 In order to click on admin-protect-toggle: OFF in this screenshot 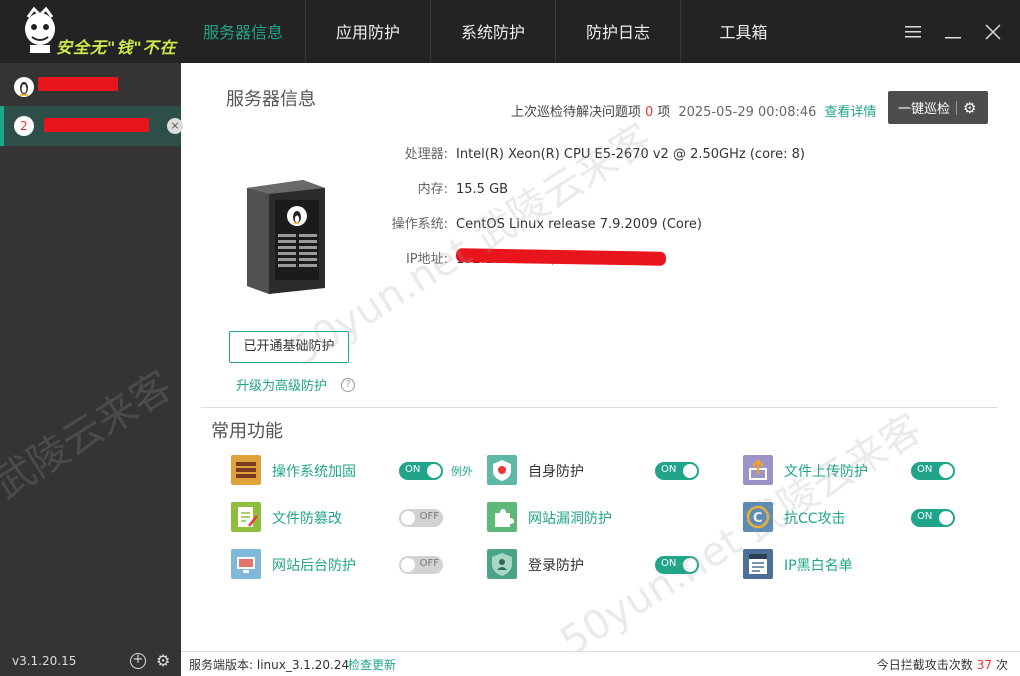, I will do `click(421, 565)`.